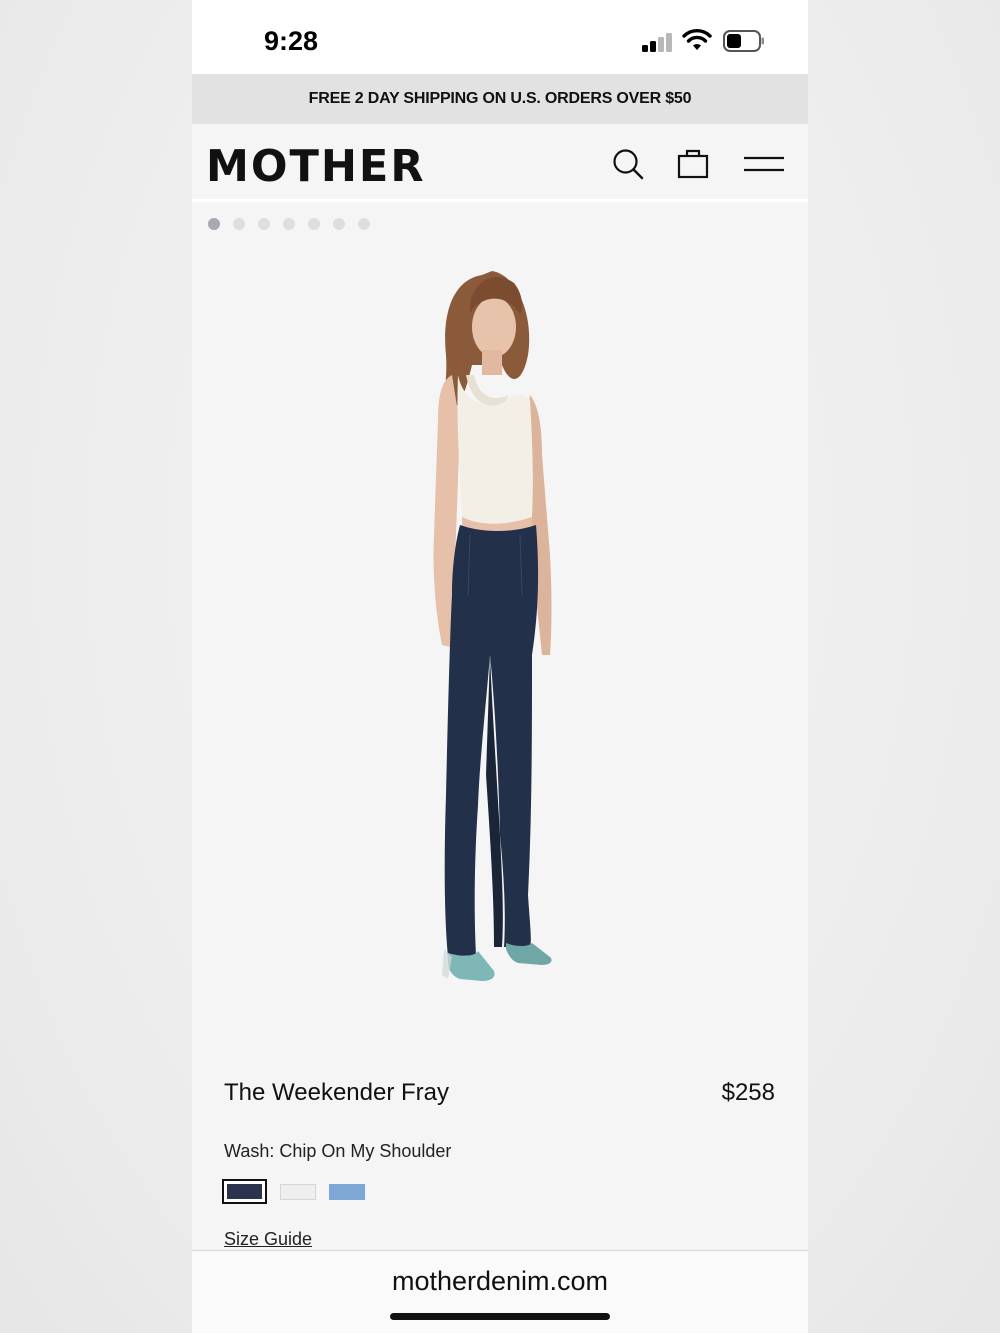 The width and height of the screenshot is (1000, 1333). I want to click on product-photo-model, so click(492, 626).